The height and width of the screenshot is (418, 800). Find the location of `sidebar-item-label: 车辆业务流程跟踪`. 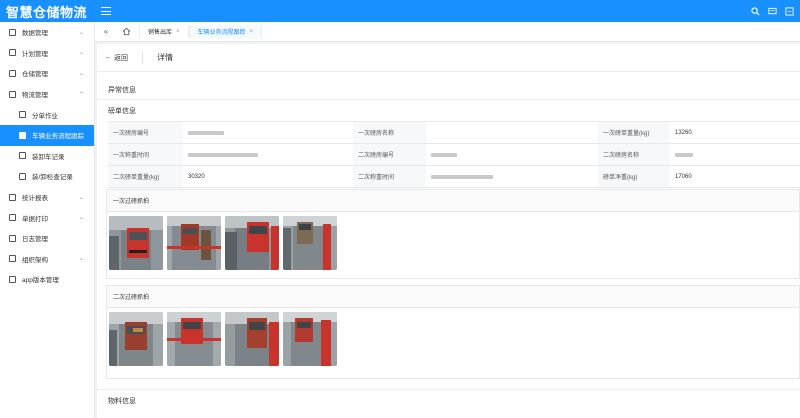

sidebar-item-label: 车辆业务流程跟踪 is located at coordinates (58, 137).